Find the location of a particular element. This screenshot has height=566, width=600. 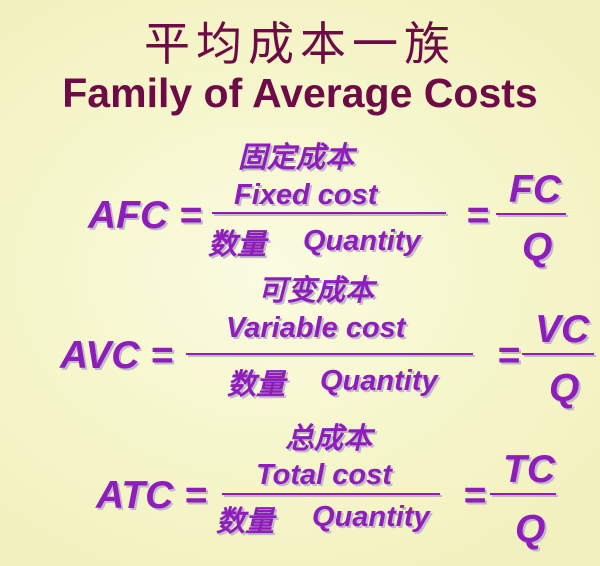

afc-numerator-chinese: 固定成本 is located at coordinates (296, 157).